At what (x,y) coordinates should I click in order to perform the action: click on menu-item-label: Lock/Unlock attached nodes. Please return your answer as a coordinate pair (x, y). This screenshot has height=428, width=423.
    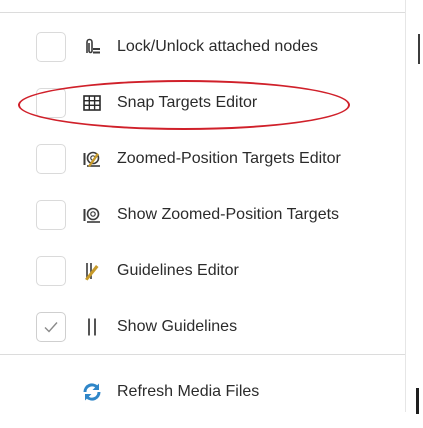
    Looking at the image, I should click on (218, 46).